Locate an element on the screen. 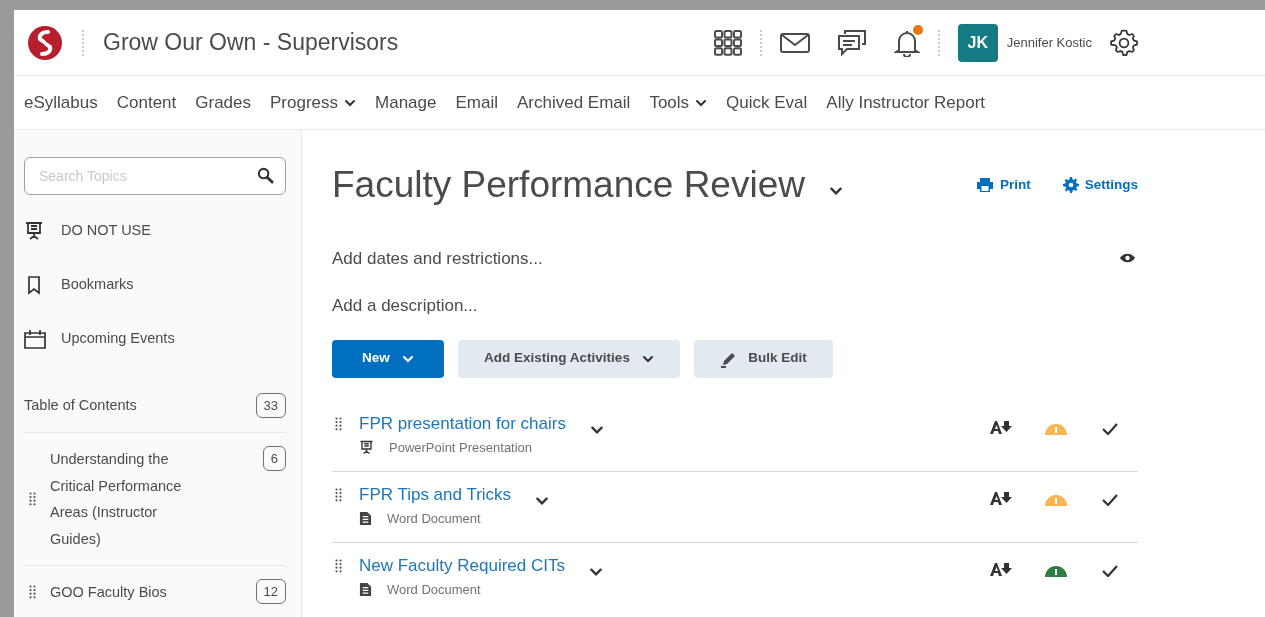  nav-link: Quick Eval is located at coordinates (767, 102).